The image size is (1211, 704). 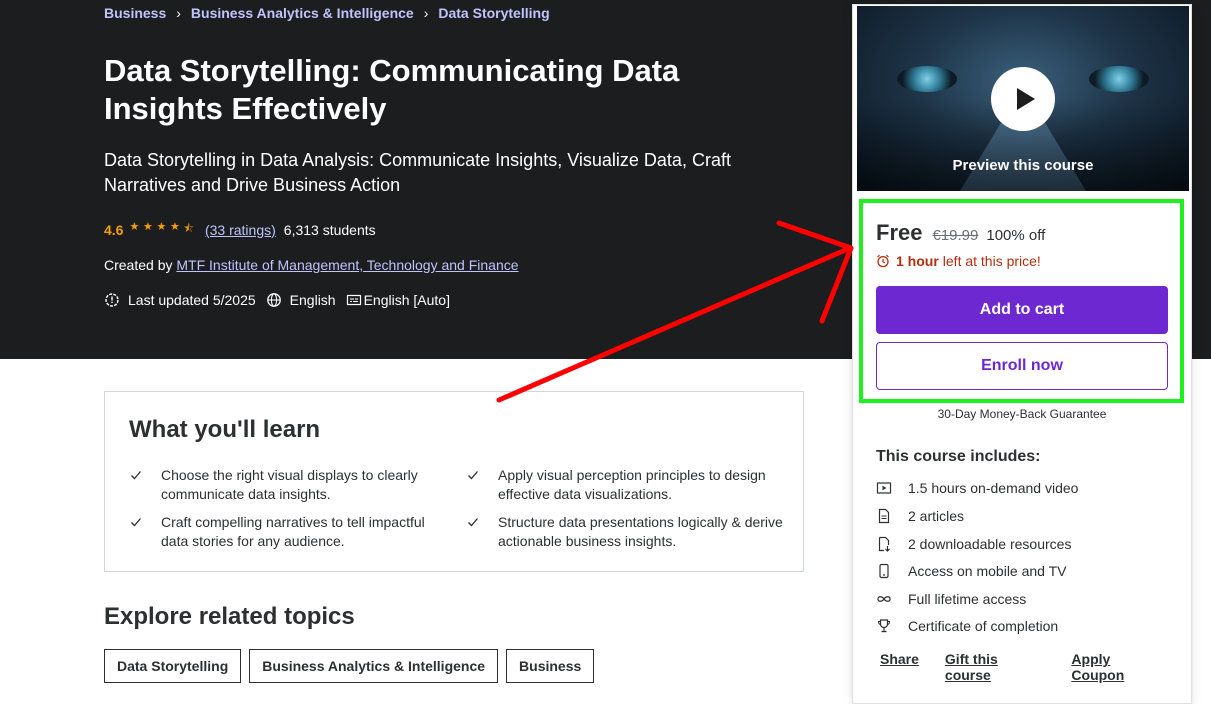 I want to click on highlight-frame, so click(x=1021, y=301).